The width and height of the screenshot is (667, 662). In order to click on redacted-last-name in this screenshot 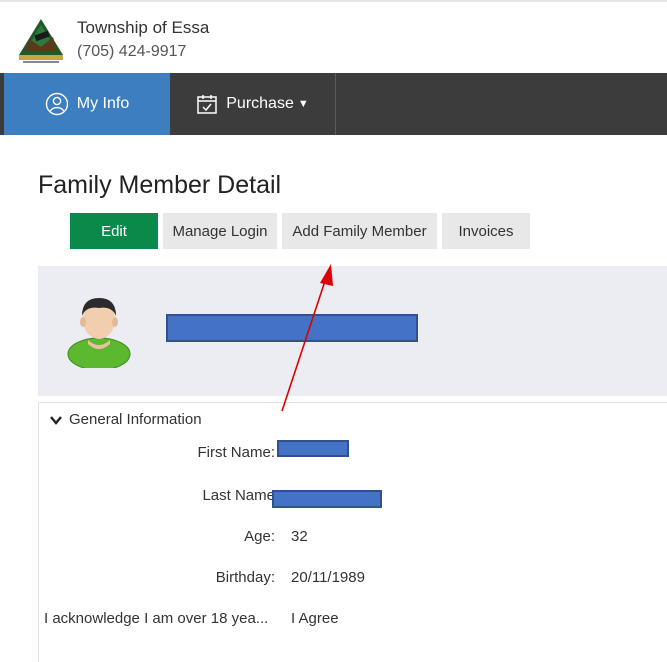, I will do `click(327, 499)`.